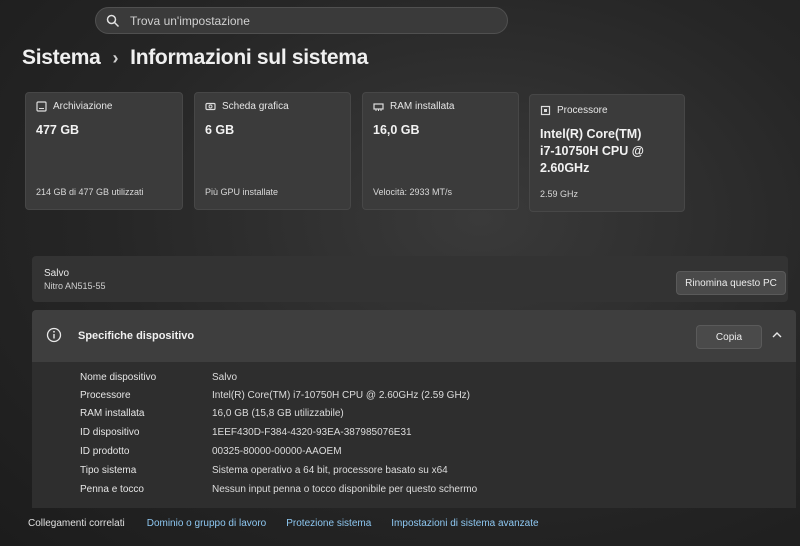 This screenshot has width=800, height=546. Describe the element at coordinates (83, 106) in the screenshot. I see `tile-label: Archiviazione` at that location.